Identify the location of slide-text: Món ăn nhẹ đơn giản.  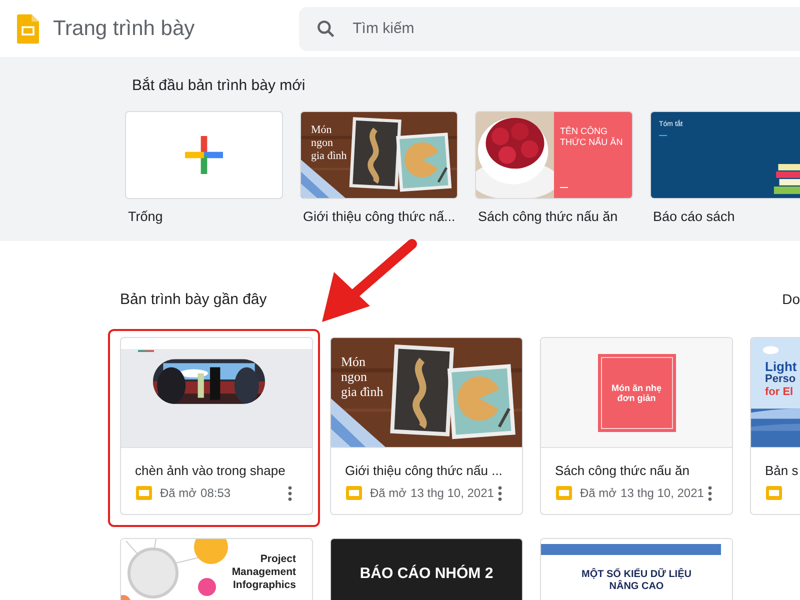
(637, 392).